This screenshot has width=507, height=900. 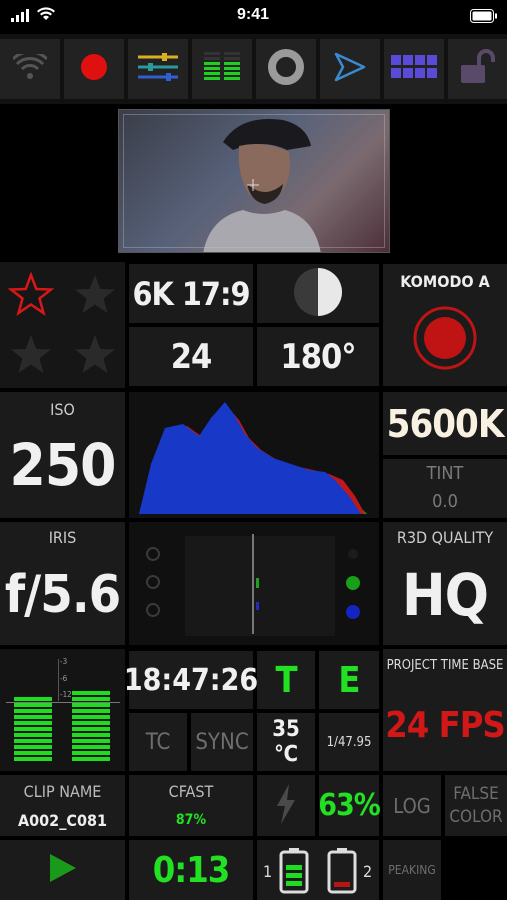 I want to click on clip-duration: 0:13, so click(x=191, y=870).